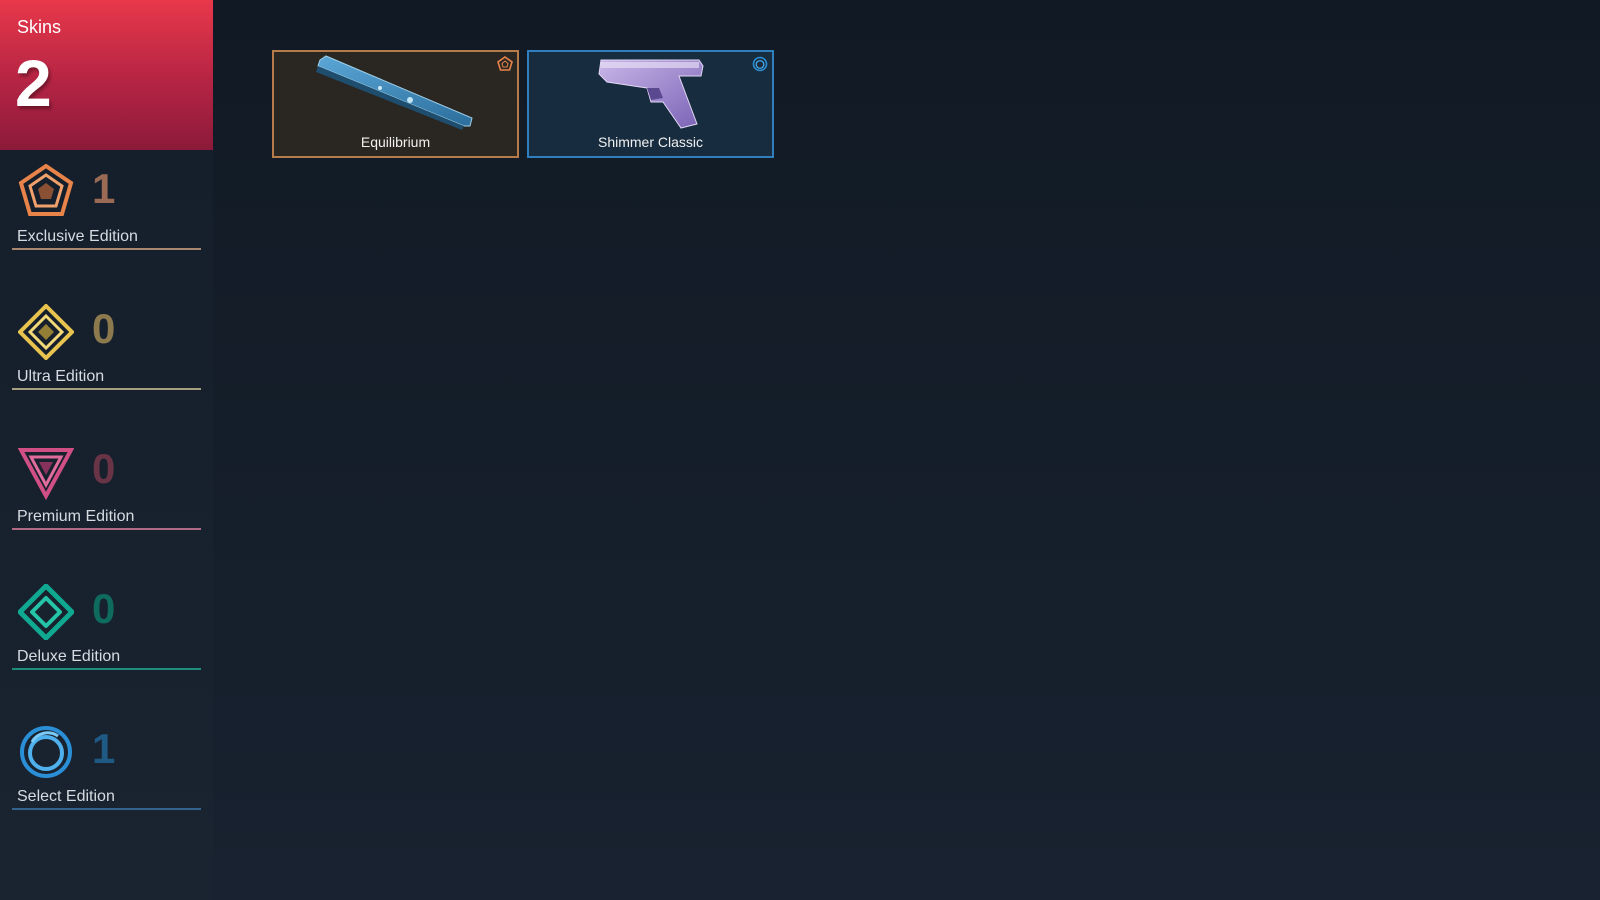  Describe the element at coordinates (650, 94) in the screenshot. I see `pistol-icon` at that location.